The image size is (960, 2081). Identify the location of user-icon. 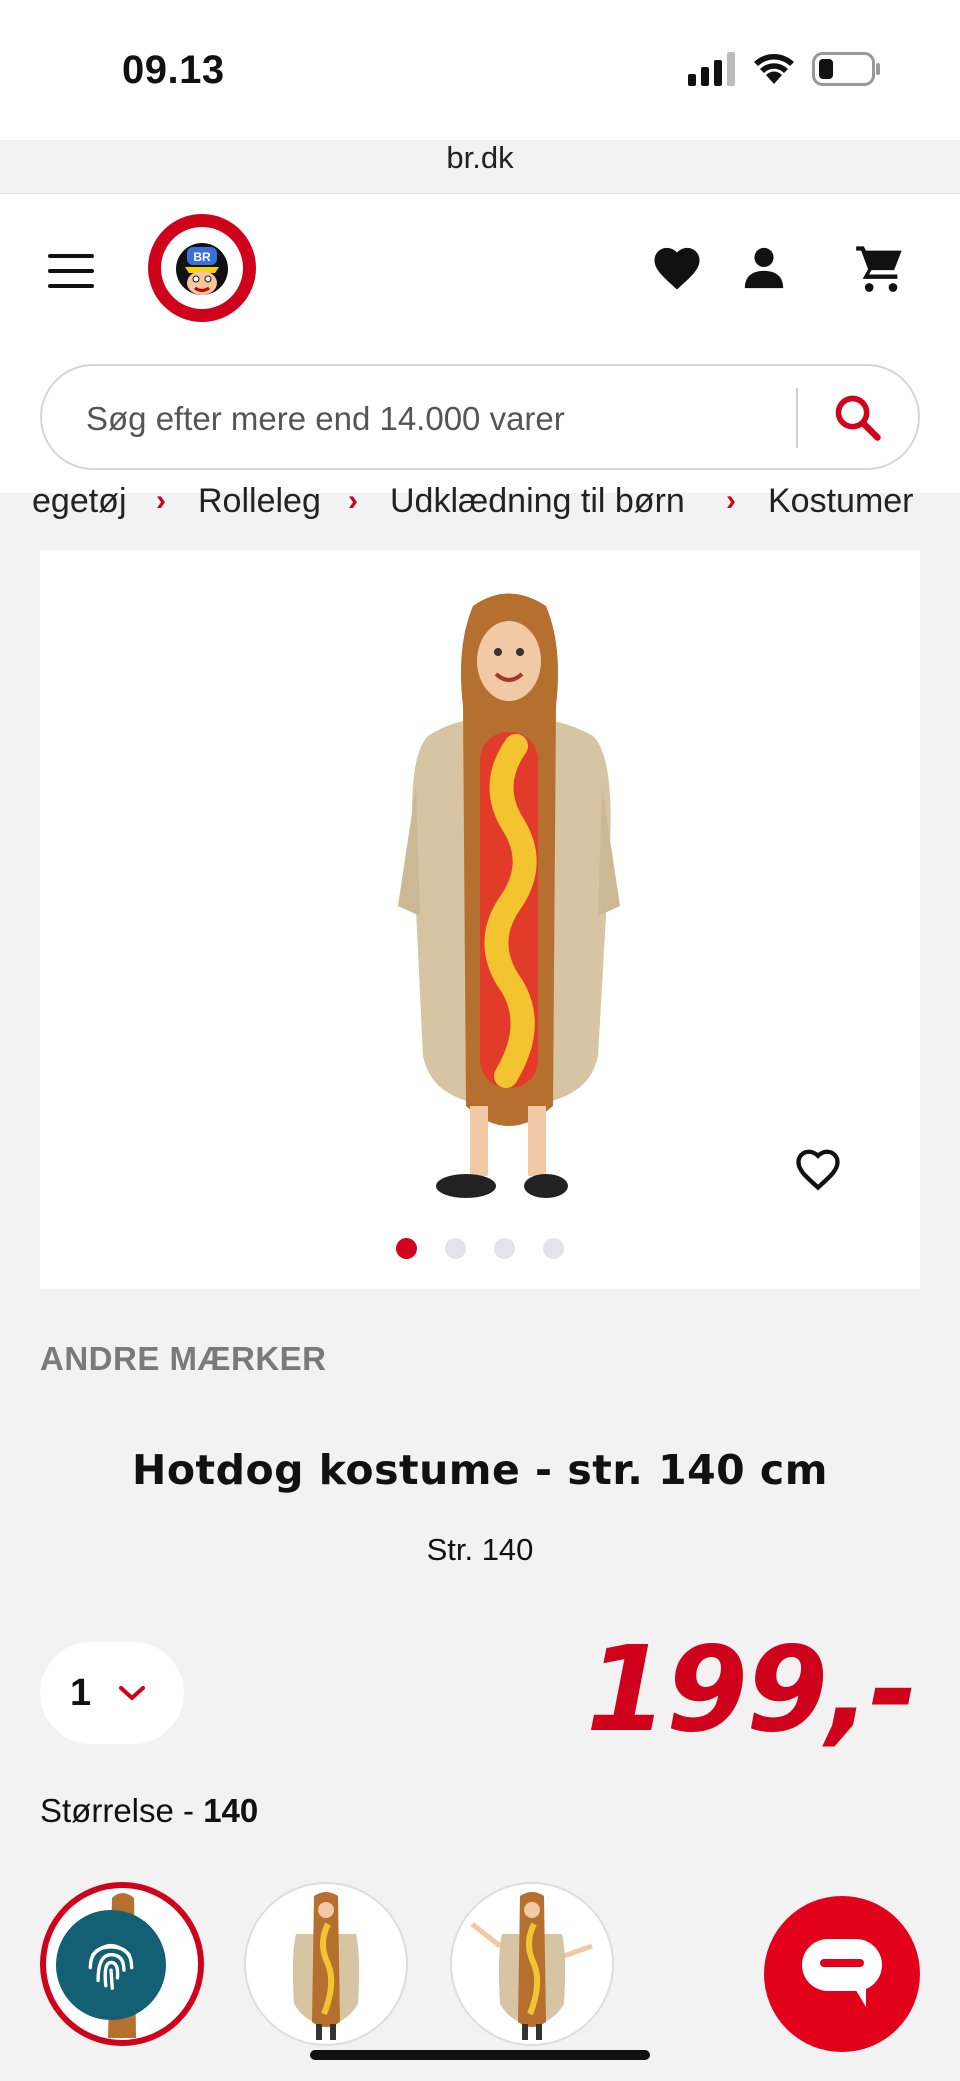
(764, 267).